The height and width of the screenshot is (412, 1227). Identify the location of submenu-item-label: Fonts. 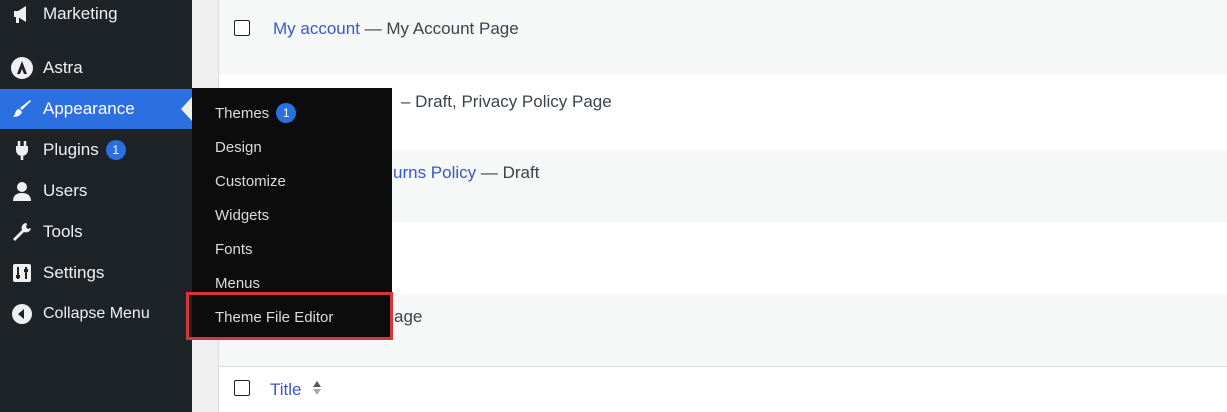
(234, 249).